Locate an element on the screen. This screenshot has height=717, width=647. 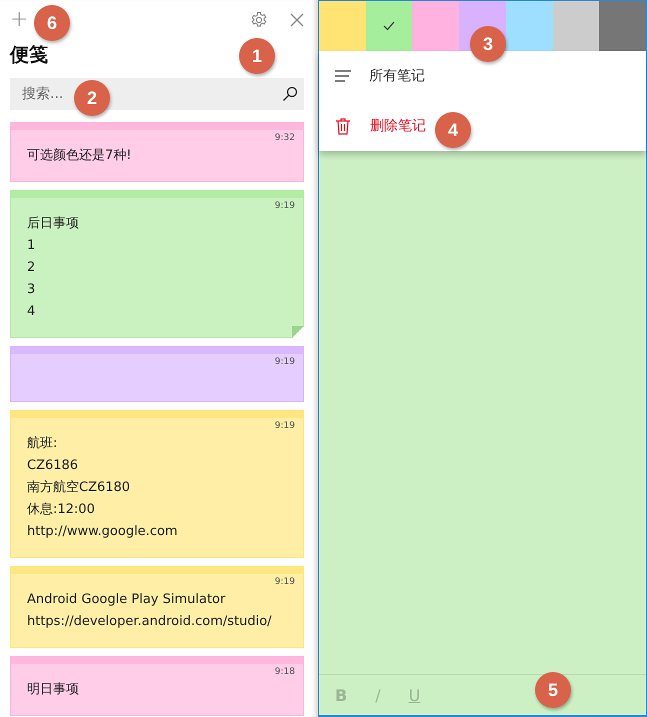
note-text: Android Google Play Simulator is located at coordinates (126, 600).